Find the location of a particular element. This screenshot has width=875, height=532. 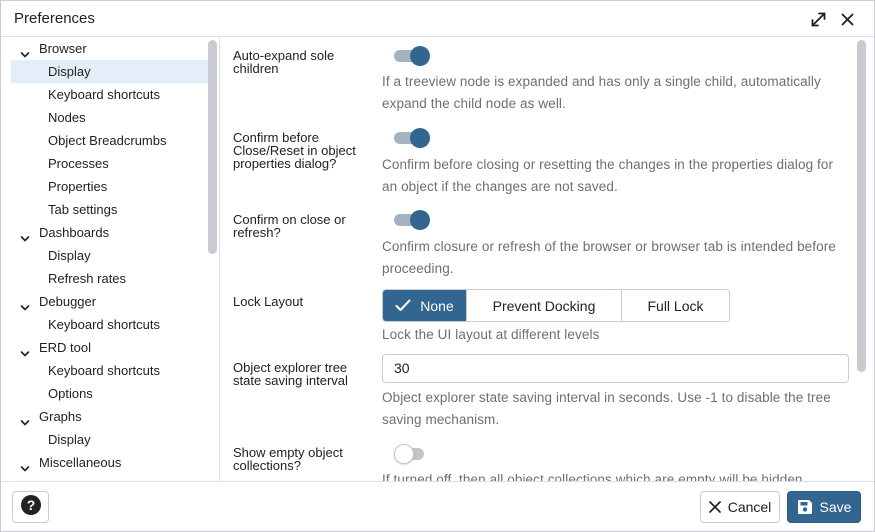

show-empty-toggle is located at coordinates (412, 454).